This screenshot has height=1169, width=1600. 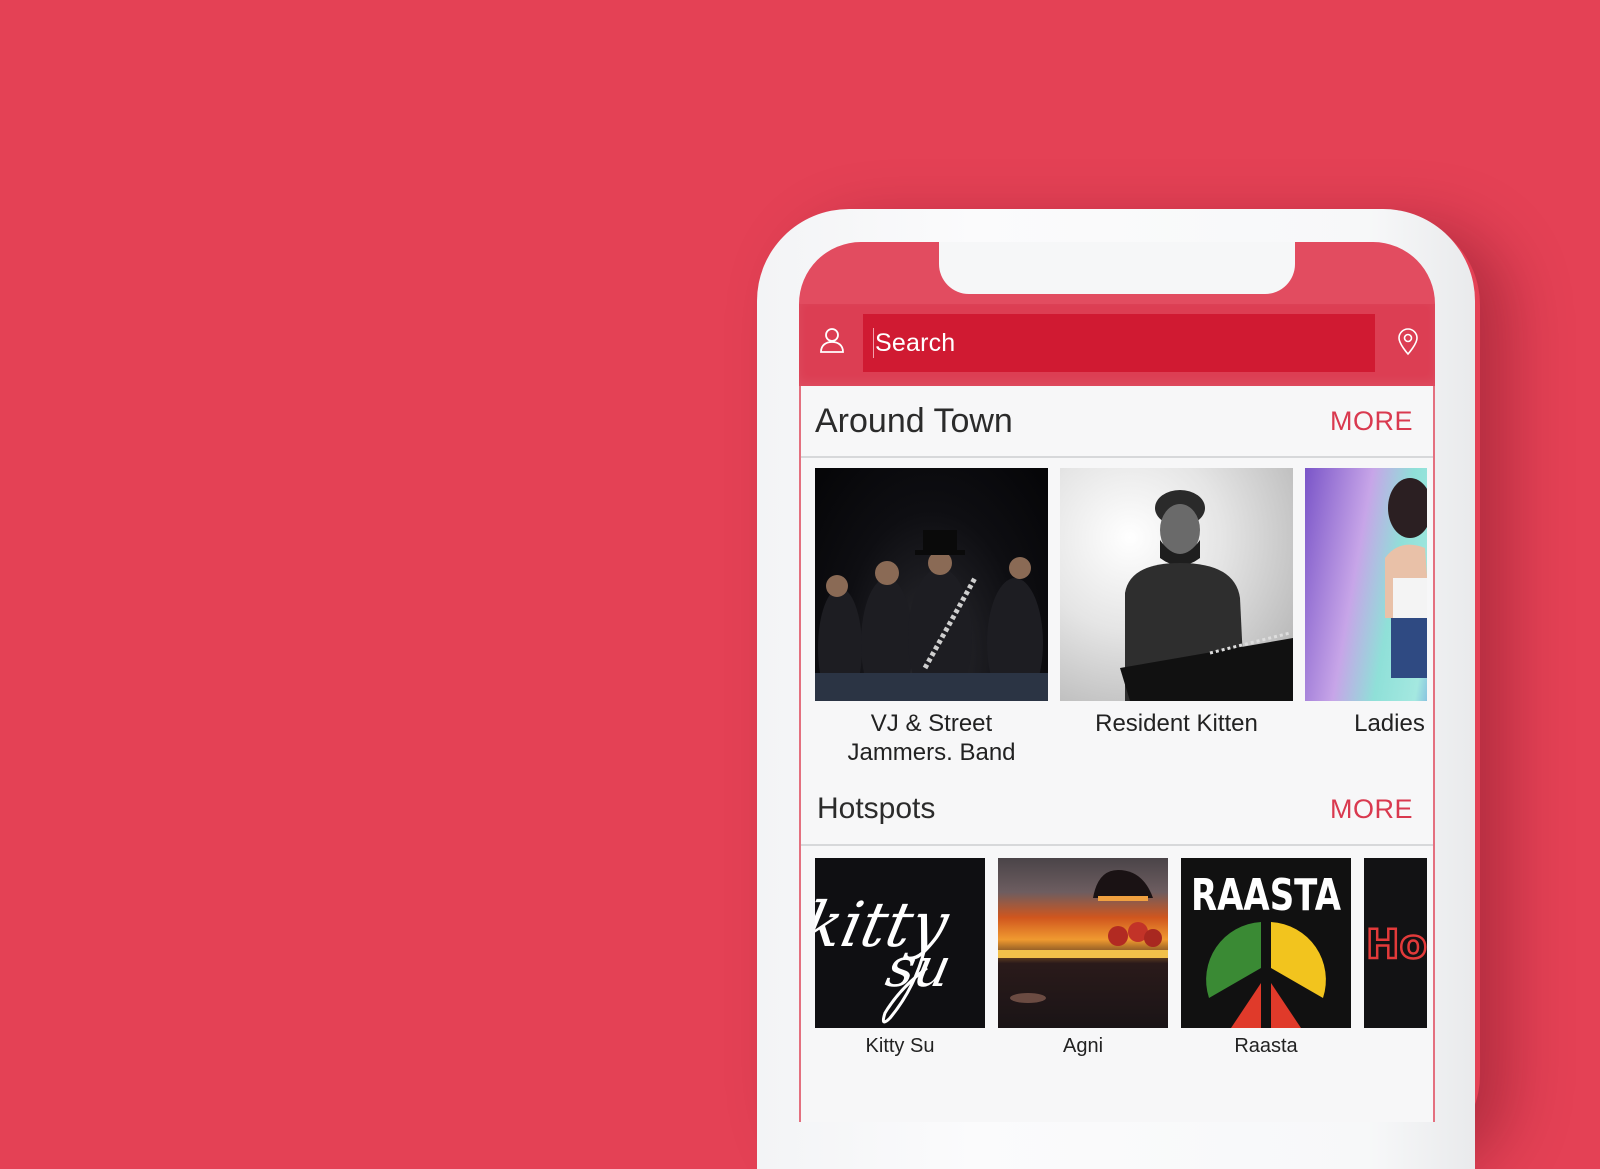 I want to click on hotspots-more-link: MORE, so click(x=1371, y=809).